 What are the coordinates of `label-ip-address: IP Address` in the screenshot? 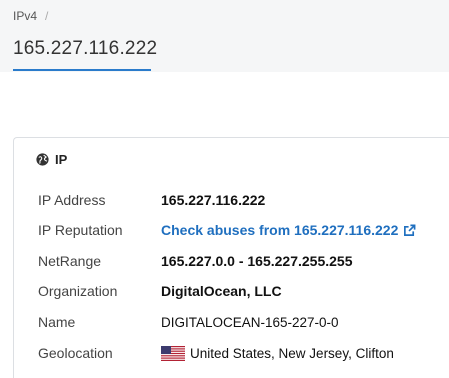 It's located at (72, 200).